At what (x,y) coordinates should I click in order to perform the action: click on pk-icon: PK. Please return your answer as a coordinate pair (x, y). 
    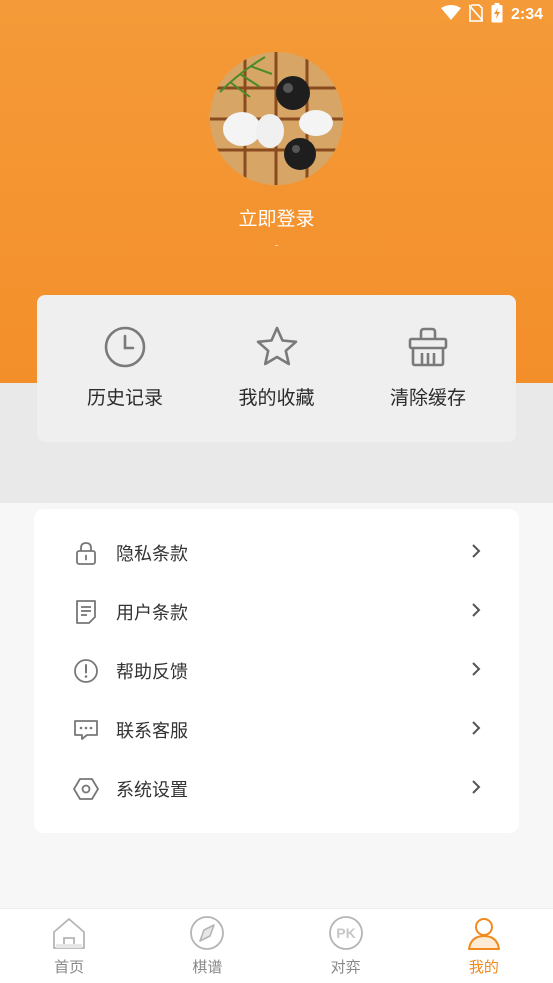
    Looking at the image, I should click on (345, 933).